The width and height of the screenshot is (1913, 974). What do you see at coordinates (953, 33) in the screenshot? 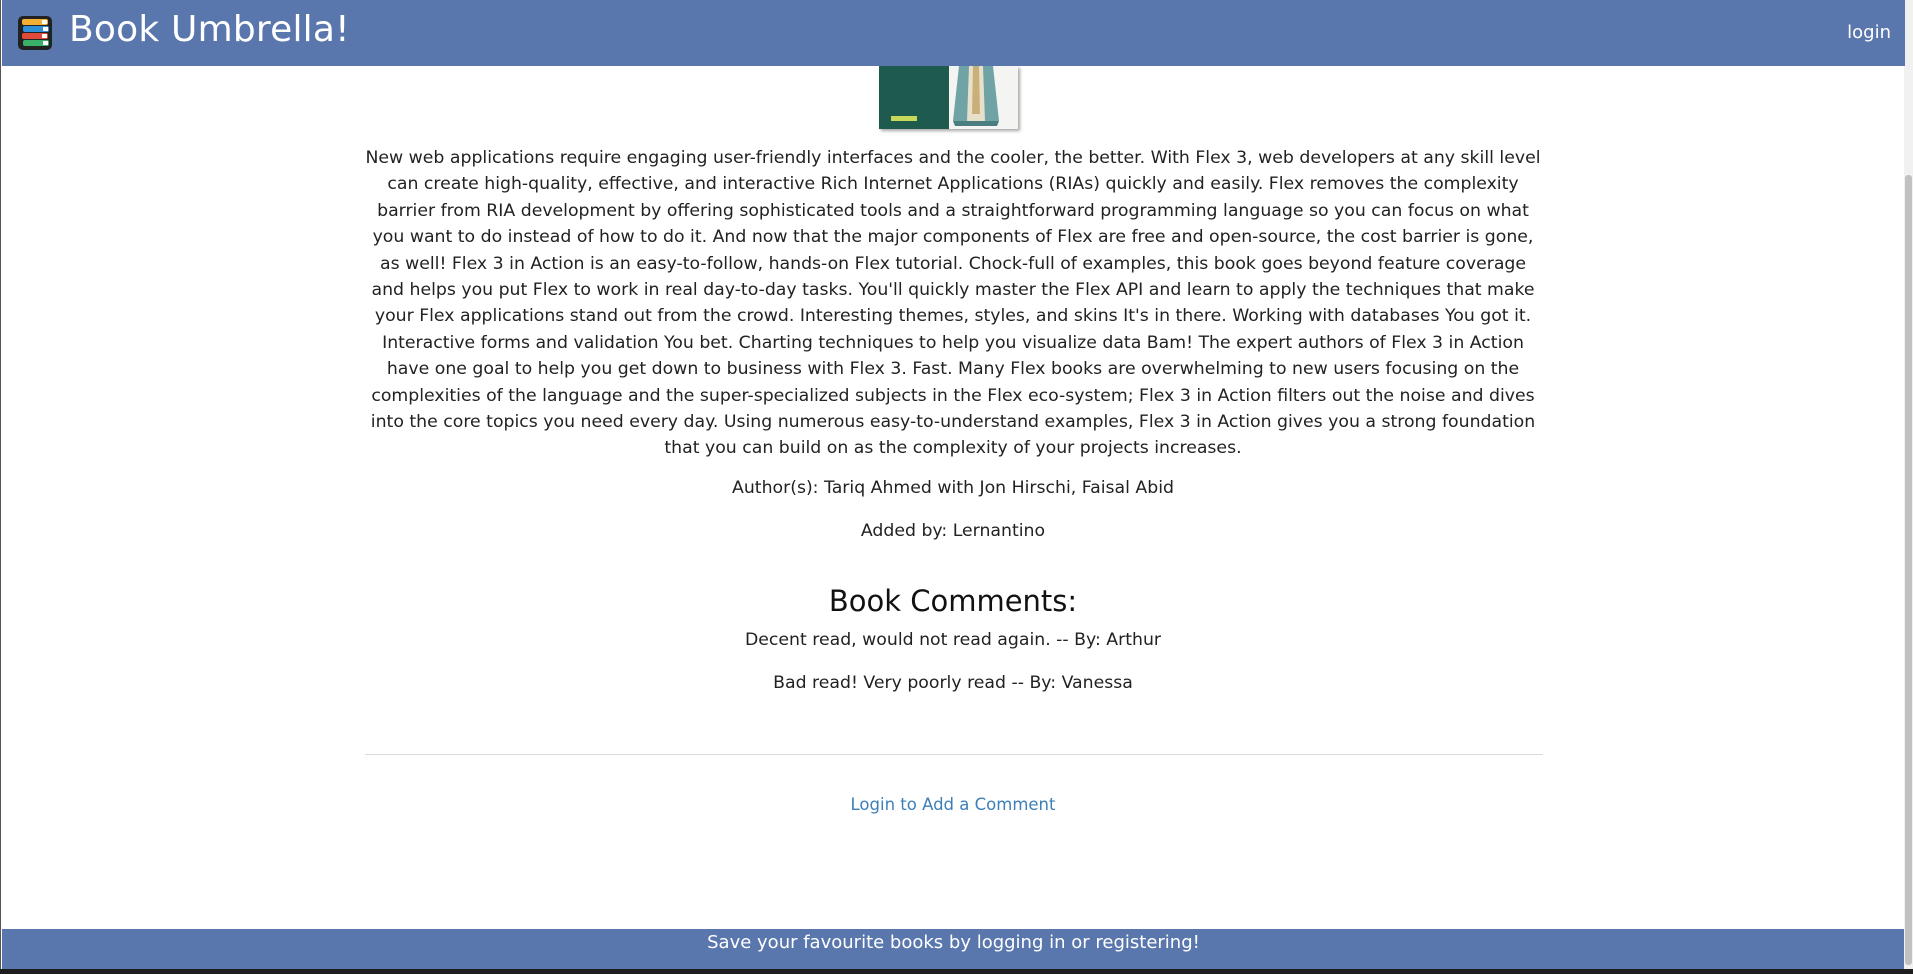
I see `top-navbar: Book Umbrella! login` at bounding box center [953, 33].